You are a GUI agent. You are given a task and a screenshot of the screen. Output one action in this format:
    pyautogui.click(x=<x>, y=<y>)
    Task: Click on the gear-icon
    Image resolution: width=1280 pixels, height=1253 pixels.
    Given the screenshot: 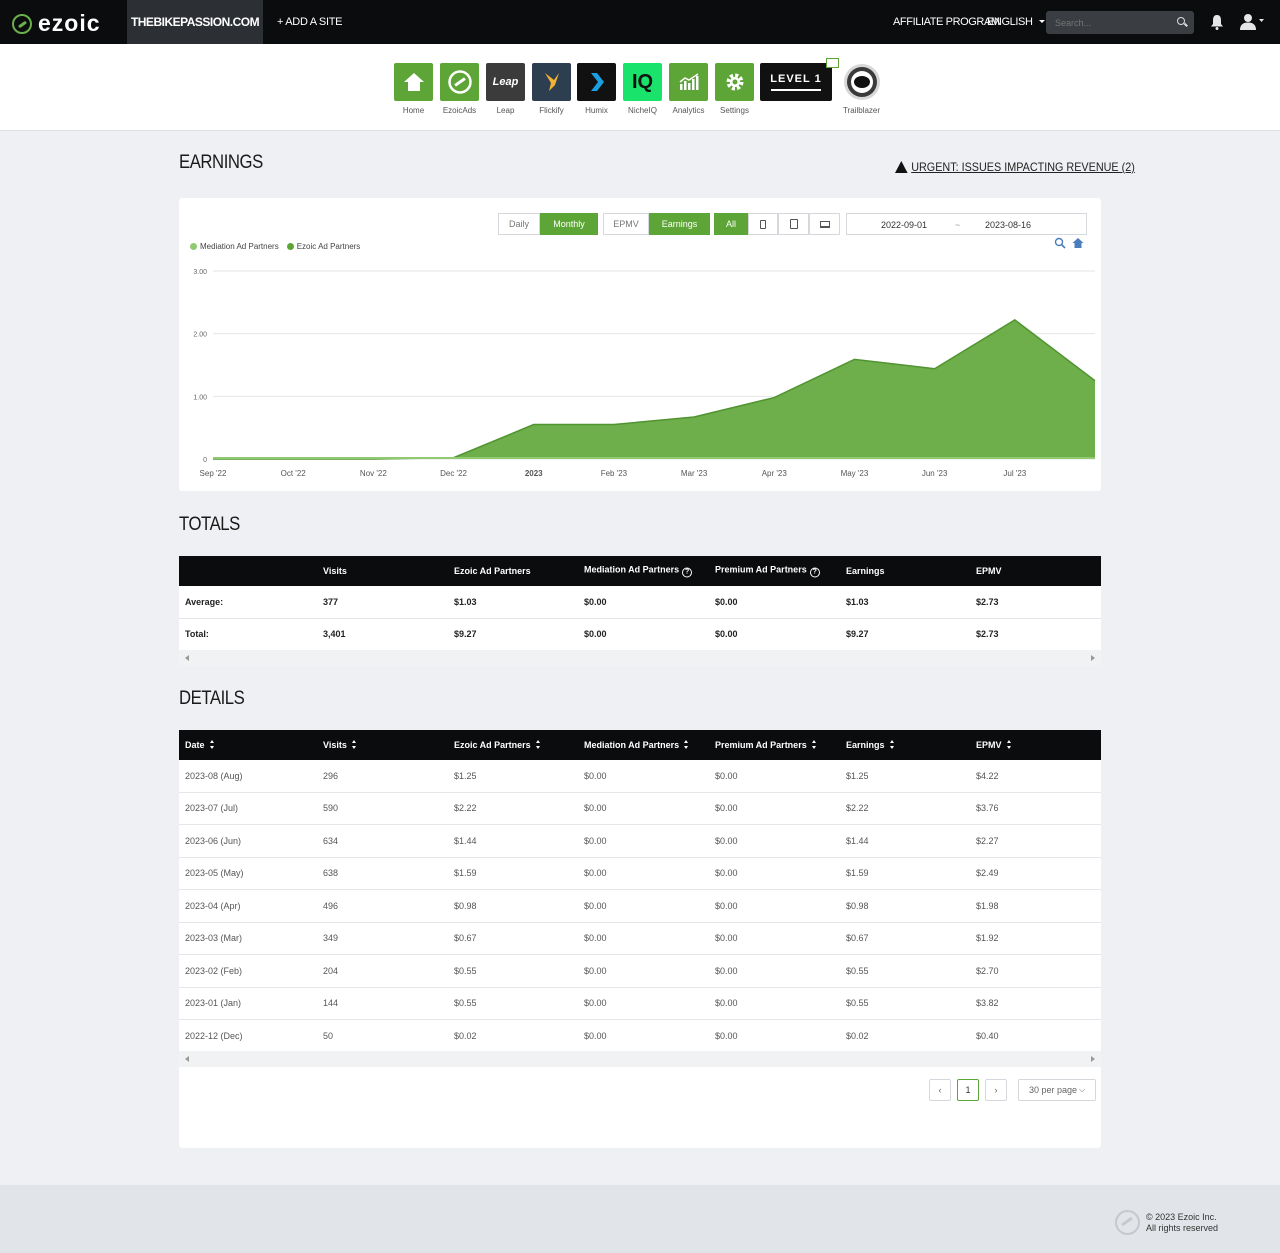 What is the action you would take?
    pyautogui.click(x=734, y=82)
    